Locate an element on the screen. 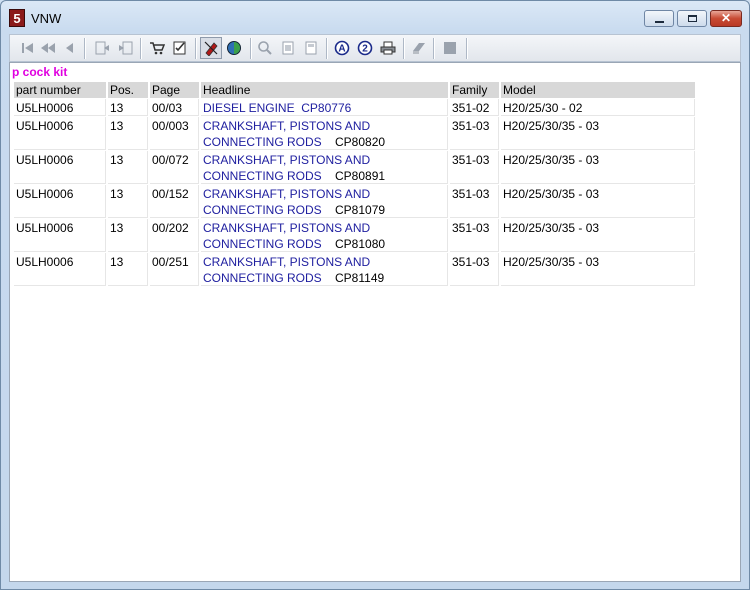  column-header-family: Family is located at coordinates (474, 90).